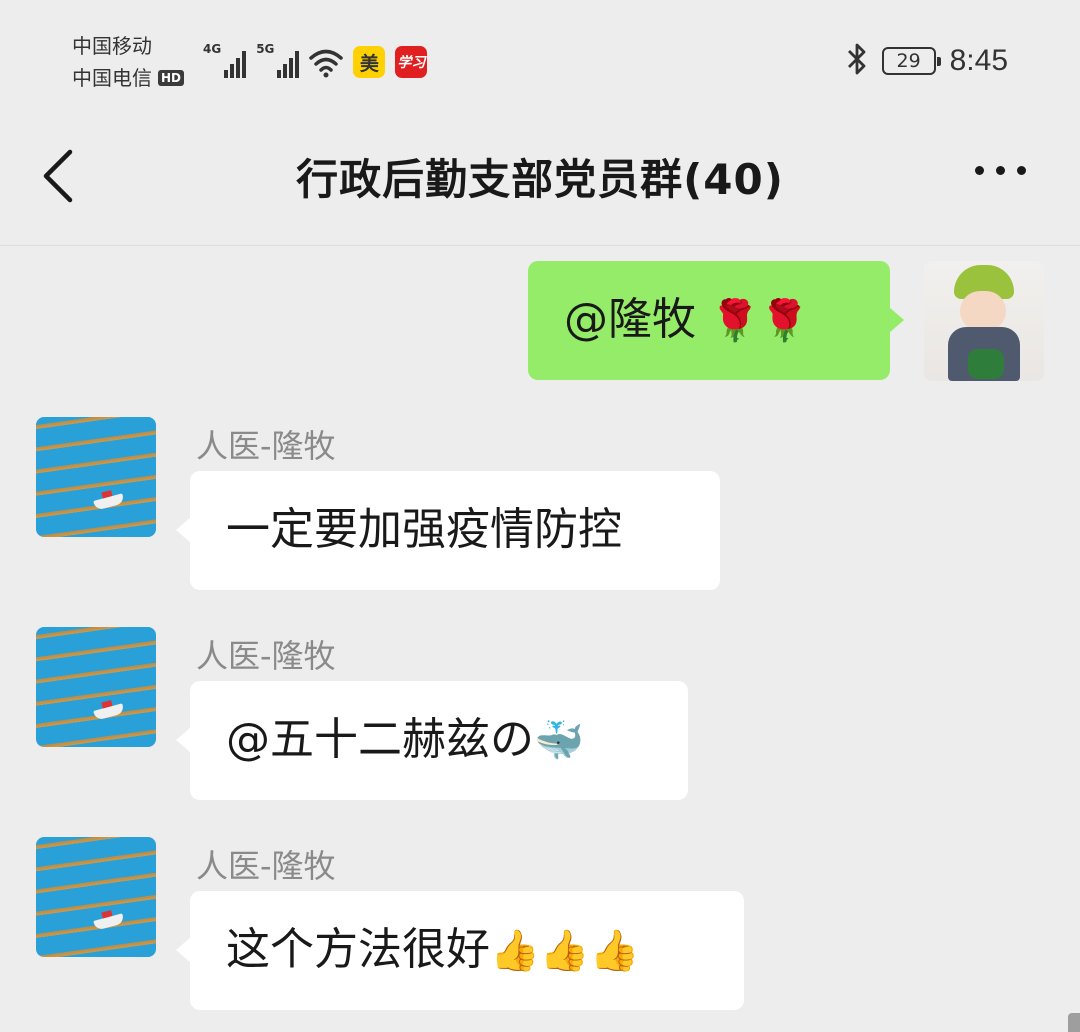  What do you see at coordinates (908, 61) in the screenshot?
I see `battery-level: 29` at bounding box center [908, 61].